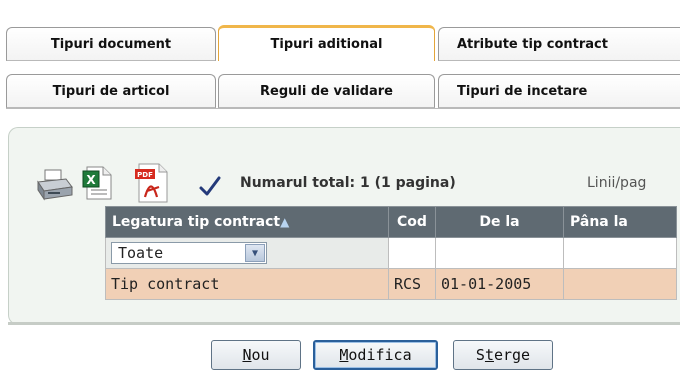 The width and height of the screenshot is (680, 388). Describe the element at coordinates (255, 253) in the screenshot. I see `chevron-down-icon: ▼` at that location.